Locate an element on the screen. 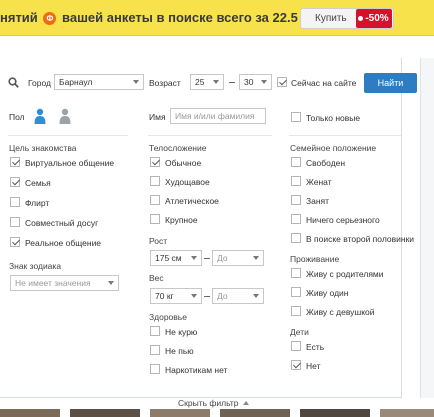 The width and height of the screenshot is (434, 417). fm-coin-icon: Ф is located at coordinates (50, 18).